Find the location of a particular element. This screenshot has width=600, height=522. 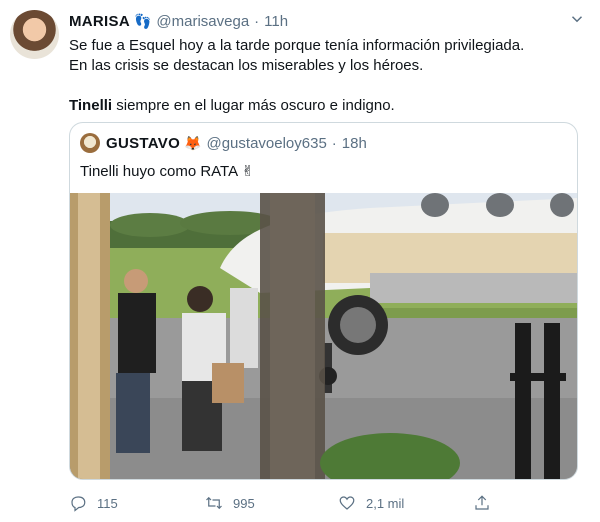

like-count: 2,1 mil is located at coordinates (385, 503).